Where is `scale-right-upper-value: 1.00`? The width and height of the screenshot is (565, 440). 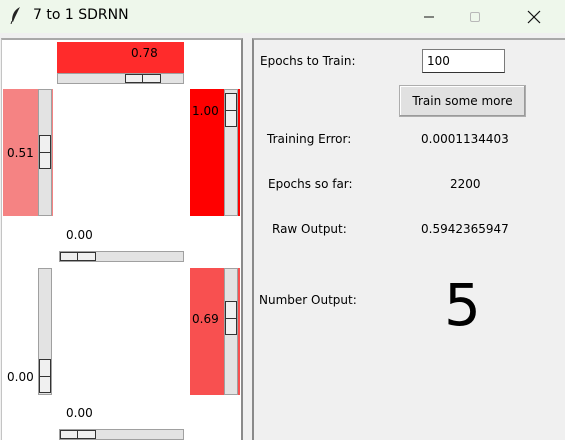 scale-right-upper-value: 1.00 is located at coordinates (205, 111).